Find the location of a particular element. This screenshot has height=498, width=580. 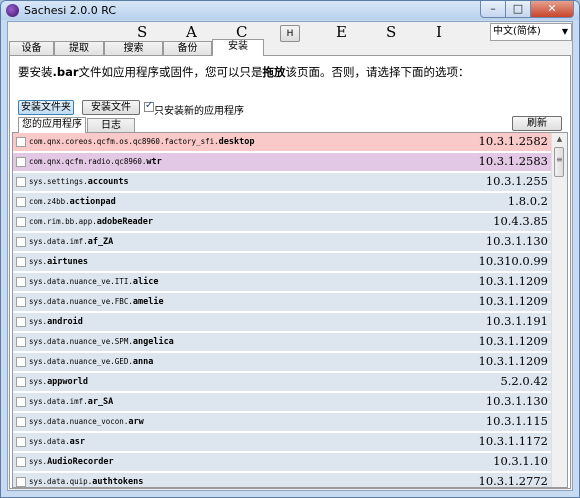

app-version: 10.3.1.1172 is located at coordinates (513, 441).